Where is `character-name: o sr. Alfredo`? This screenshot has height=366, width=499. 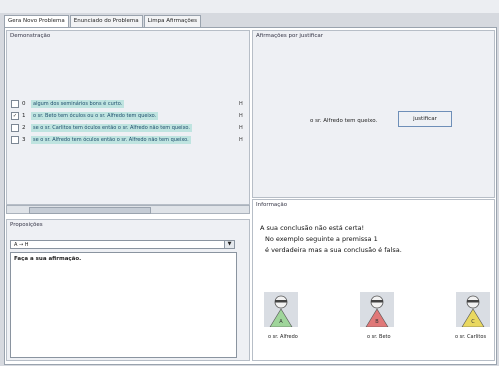
character-name: o sr. Alfredo is located at coordinates (283, 337).